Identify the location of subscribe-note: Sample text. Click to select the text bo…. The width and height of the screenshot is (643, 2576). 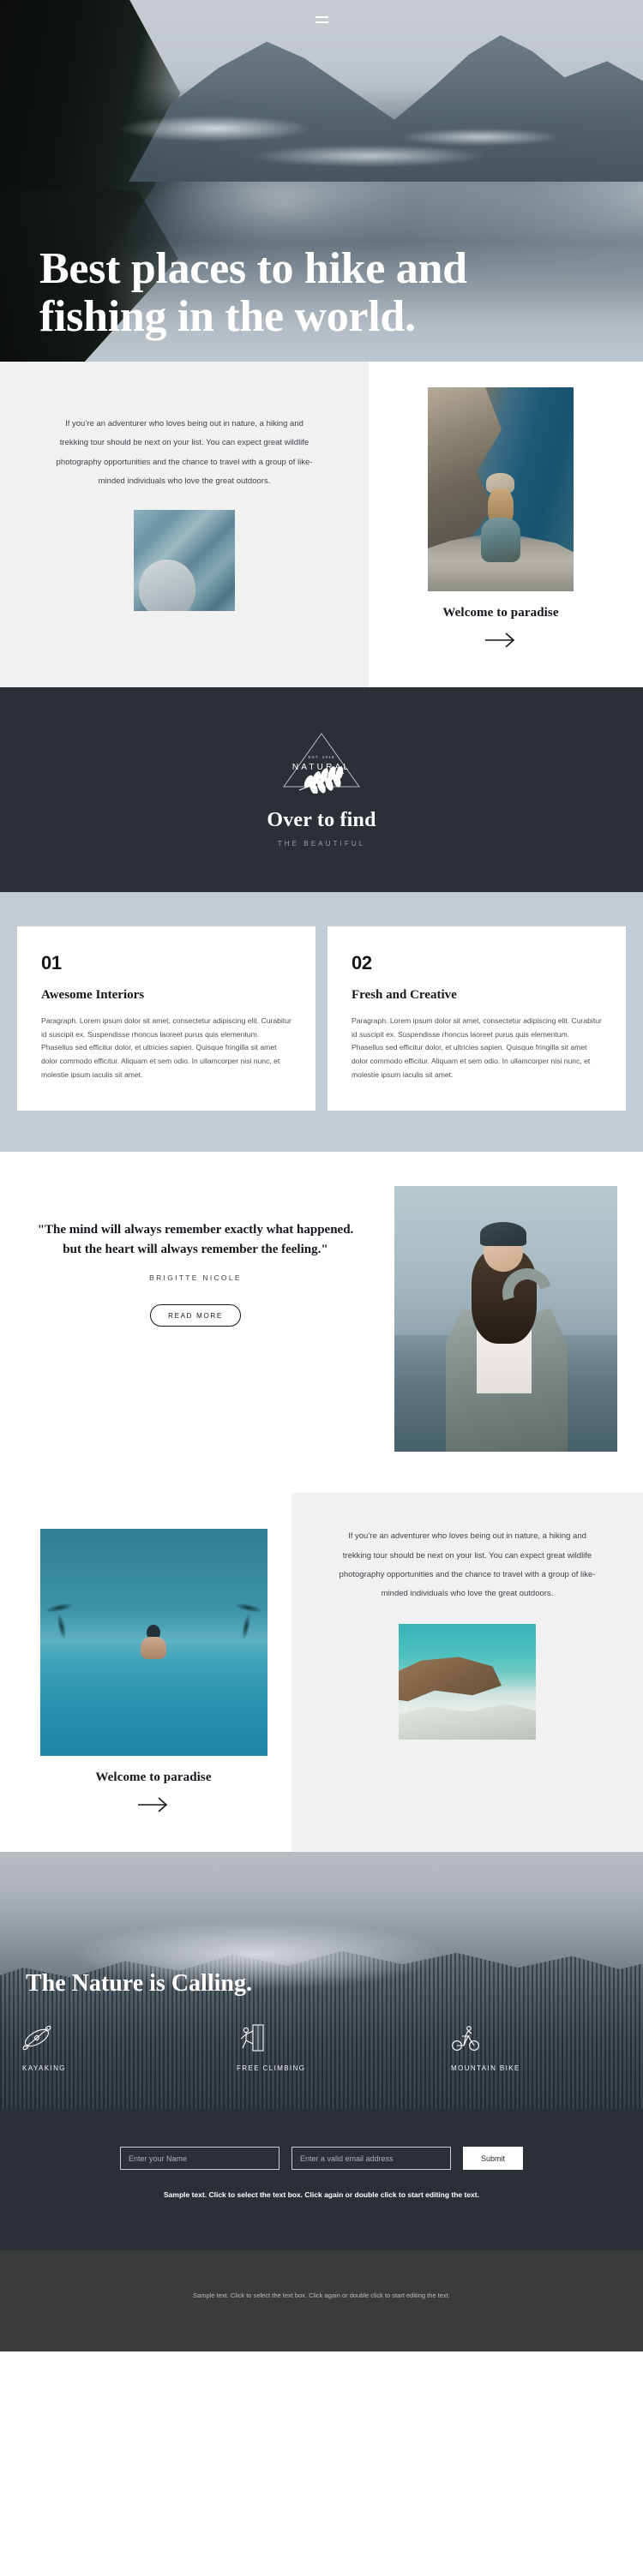
(321, 2195).